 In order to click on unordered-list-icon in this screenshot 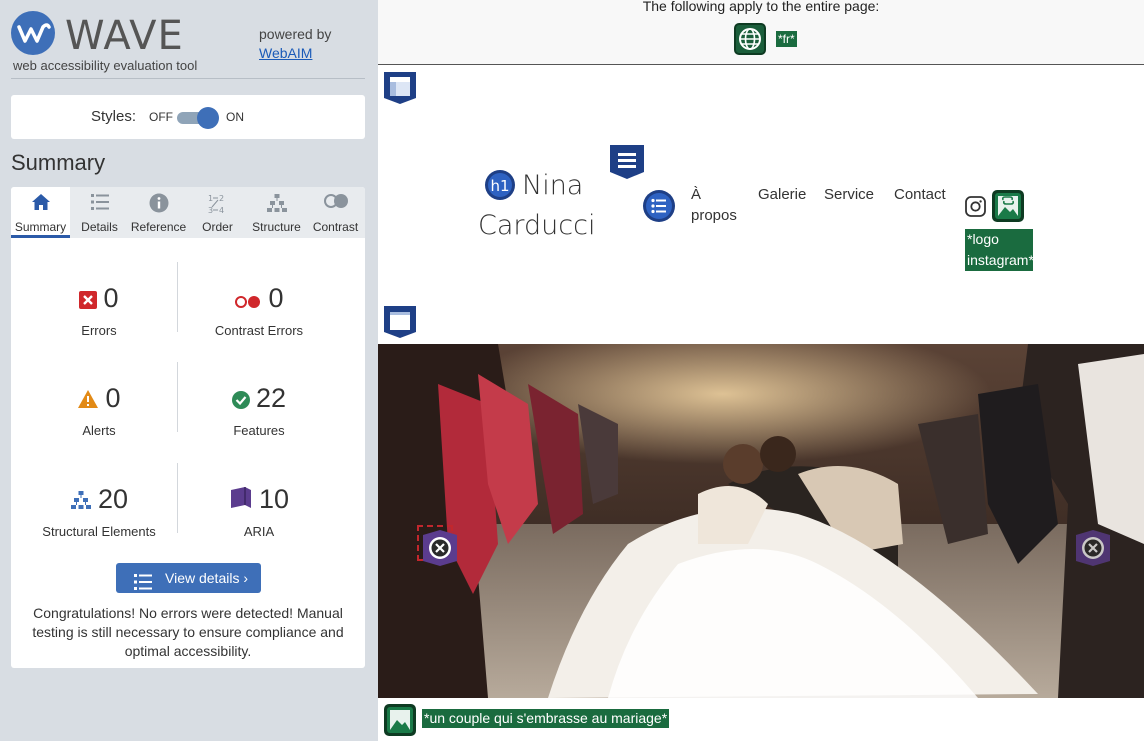, I will do `click(659, 208)`.